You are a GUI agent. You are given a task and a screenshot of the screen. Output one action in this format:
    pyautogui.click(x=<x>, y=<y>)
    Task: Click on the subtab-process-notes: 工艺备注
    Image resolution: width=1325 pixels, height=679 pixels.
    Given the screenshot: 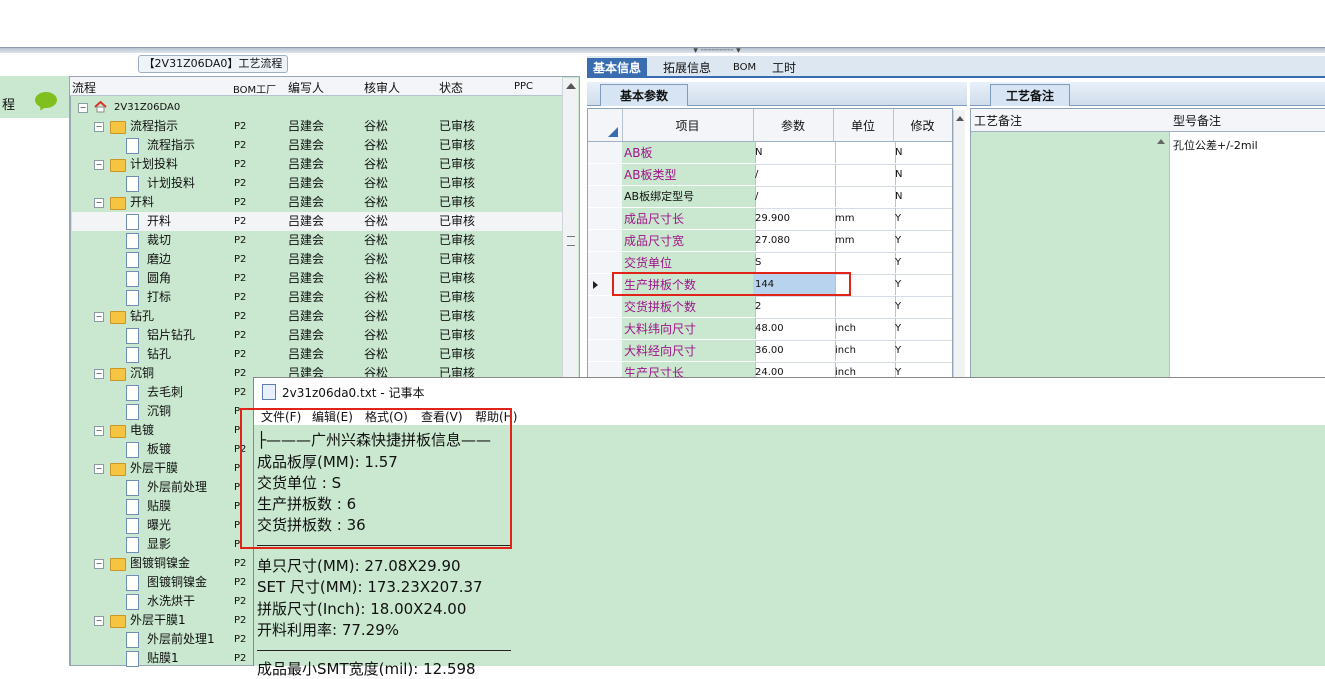 What is the action you would take?
    pyautogui.click(x=1030, y=95)
    